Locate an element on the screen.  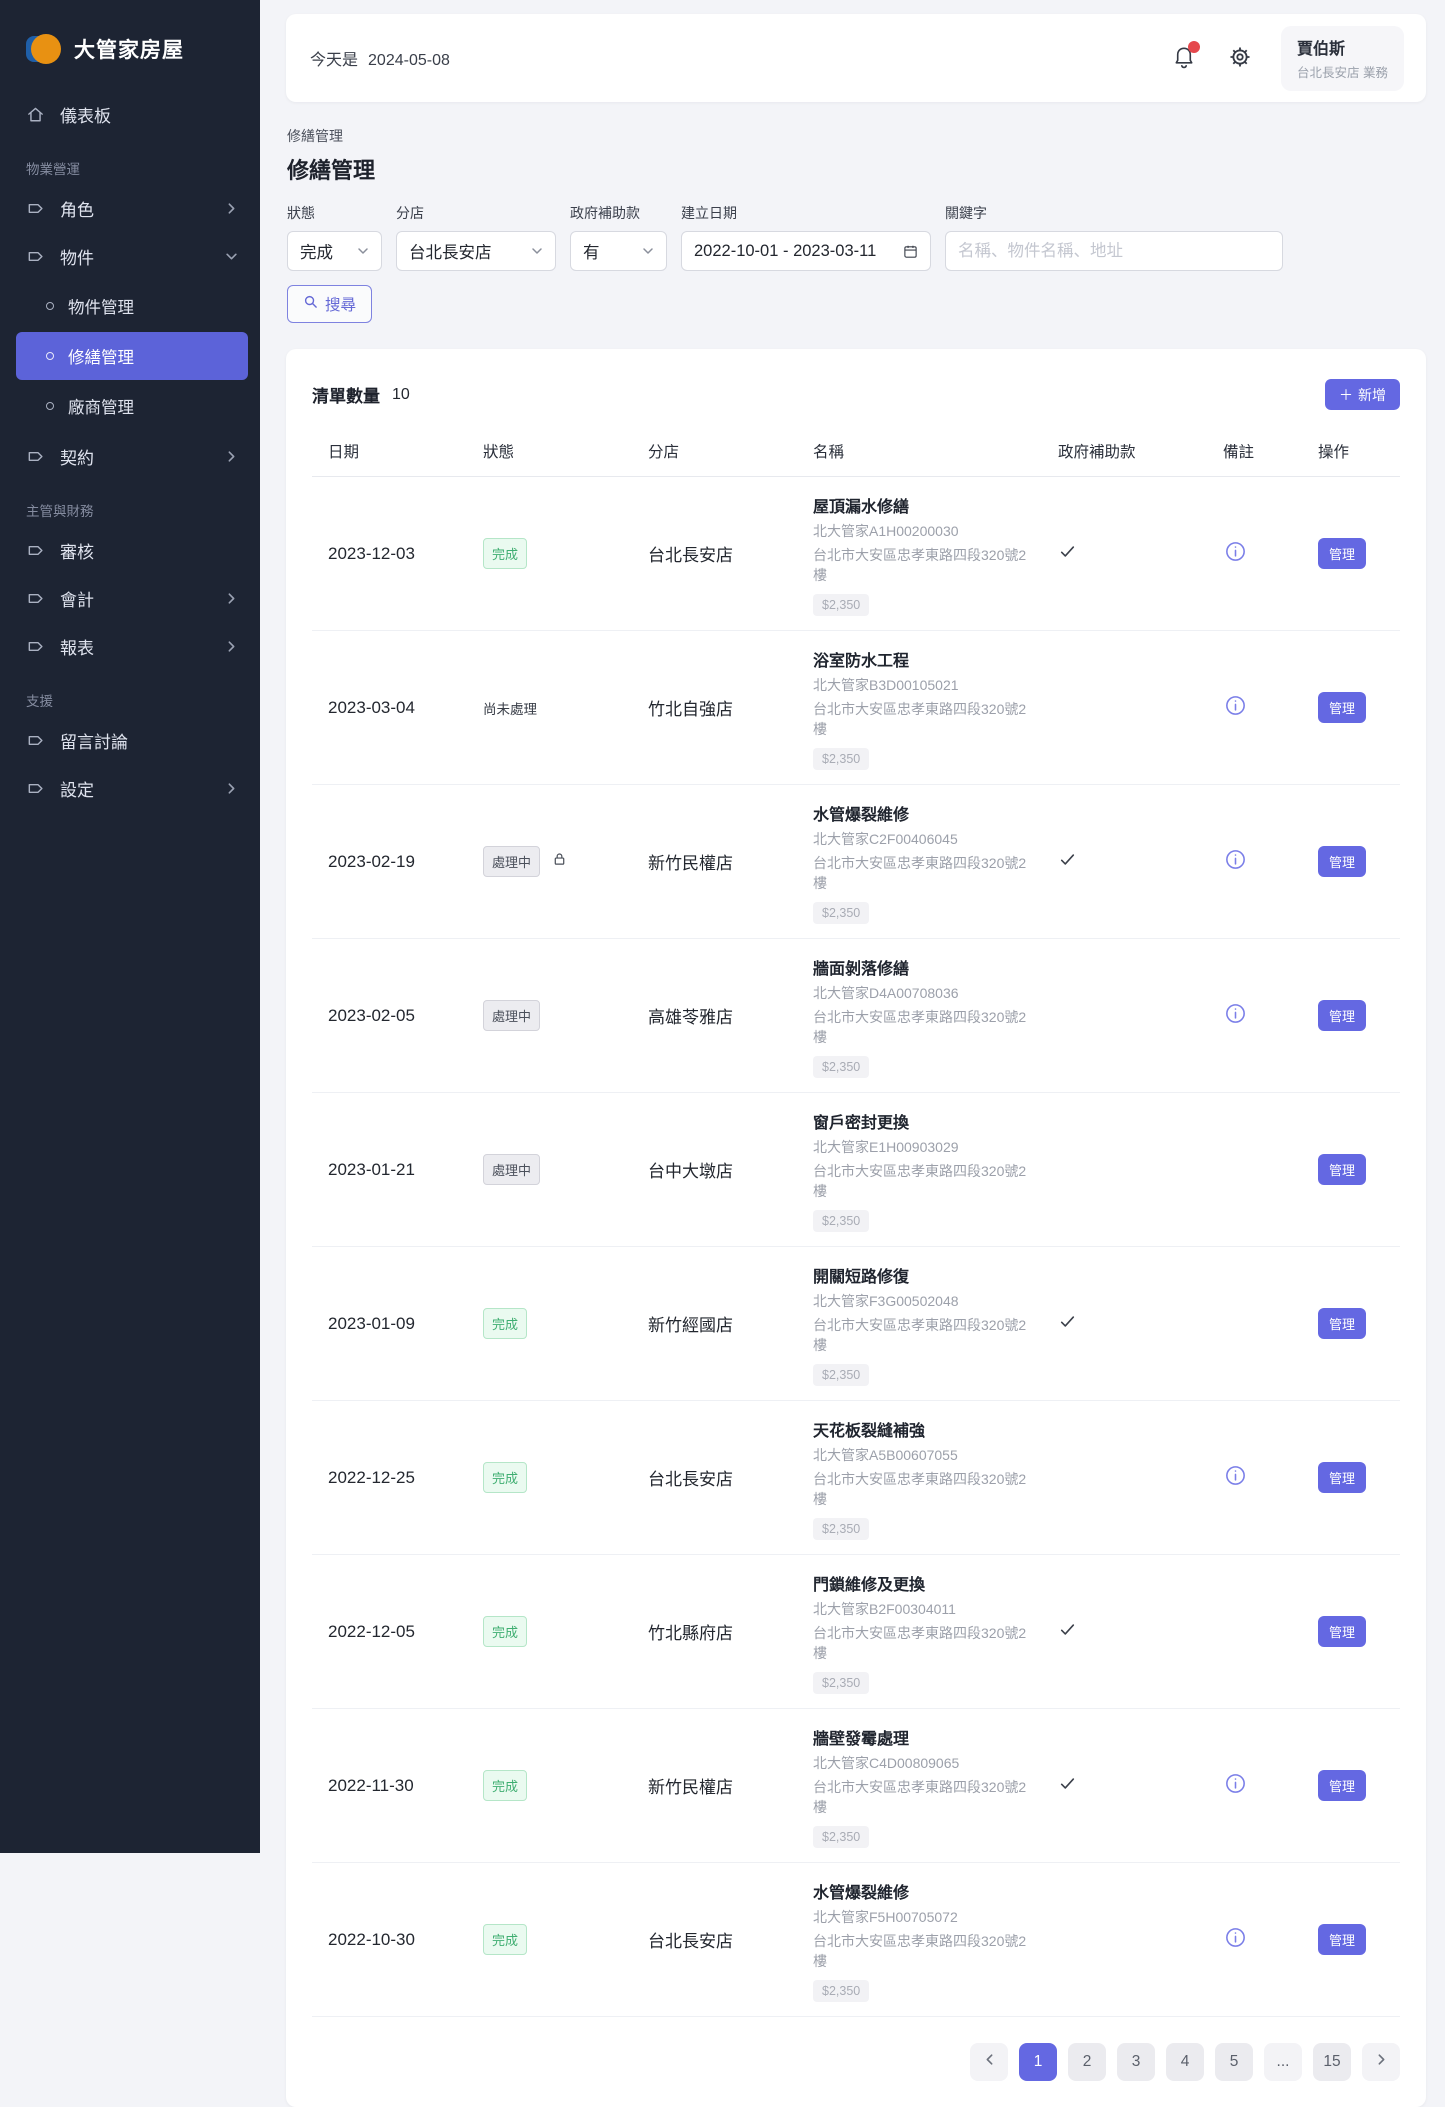
column-header: 政府補助款 is located at coordinates (1097, 452).